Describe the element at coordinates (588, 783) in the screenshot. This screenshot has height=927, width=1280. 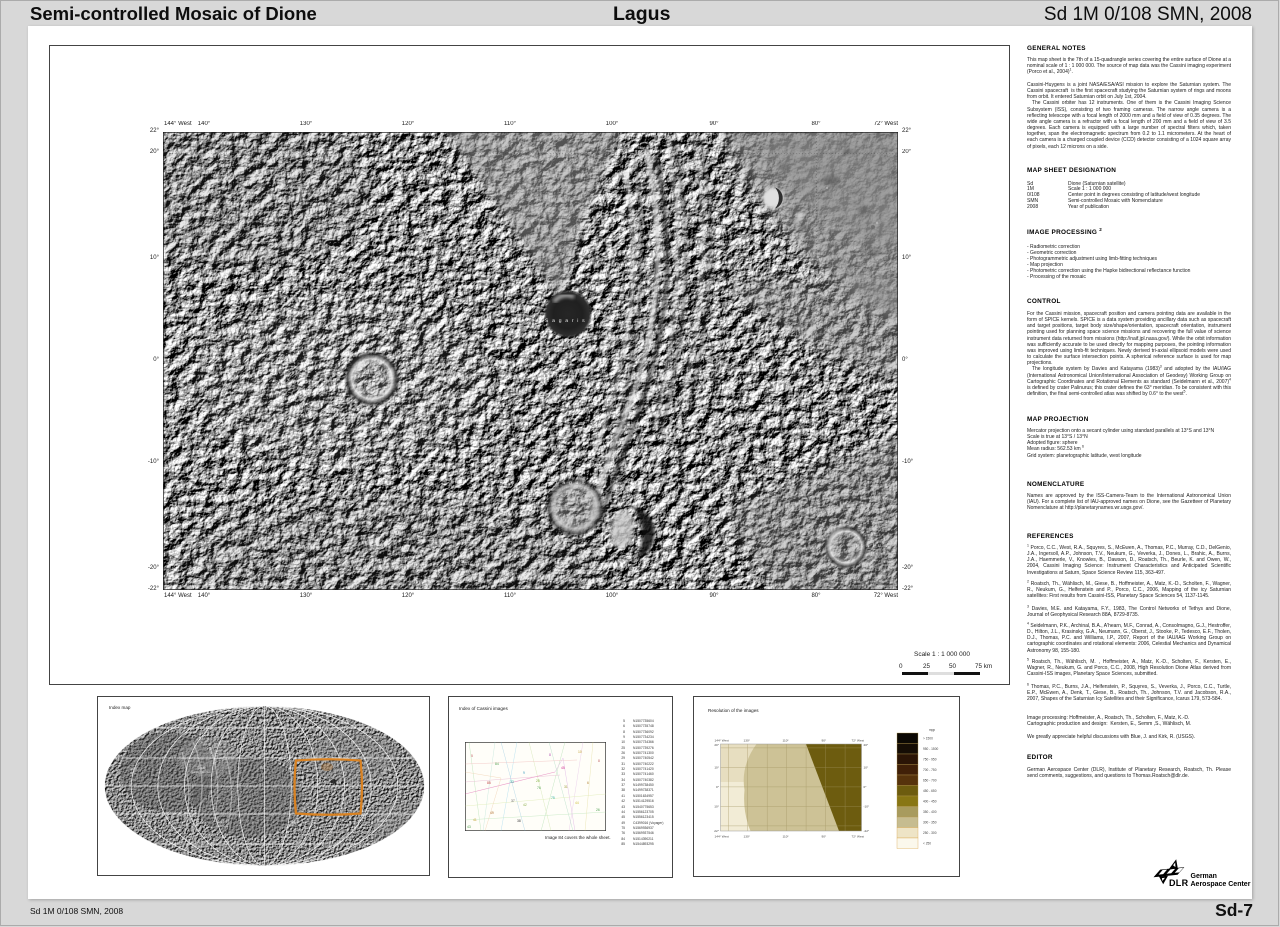
I see `svg-text: 6` at that location.